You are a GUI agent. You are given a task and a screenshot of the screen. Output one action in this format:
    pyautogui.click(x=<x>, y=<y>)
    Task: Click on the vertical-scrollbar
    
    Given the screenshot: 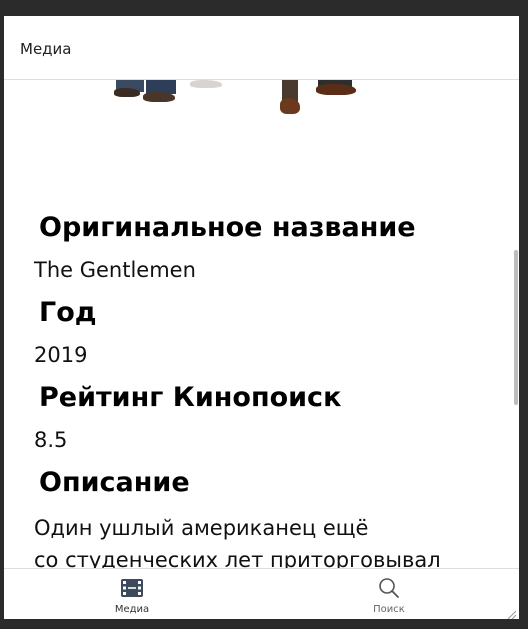 What is the action you would take?
    pyautogui.click(x=516, y=327)
    